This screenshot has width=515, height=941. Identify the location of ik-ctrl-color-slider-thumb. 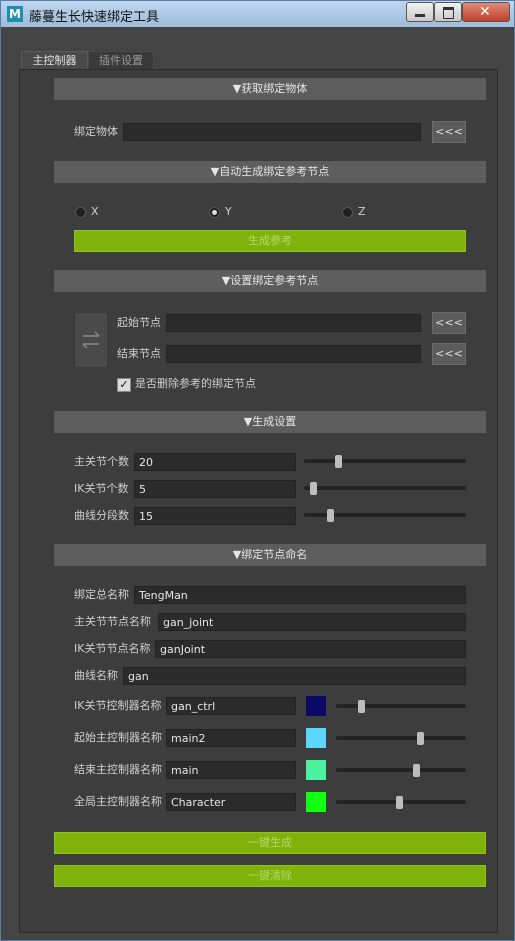
(362, 706).